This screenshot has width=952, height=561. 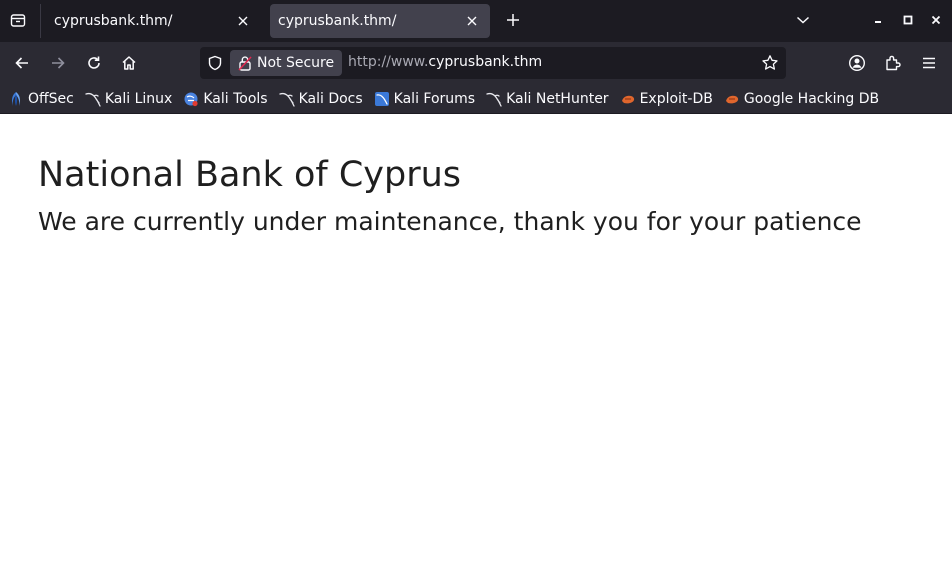 I want to click on firefox-view-icon, so click(x=18, y=20).